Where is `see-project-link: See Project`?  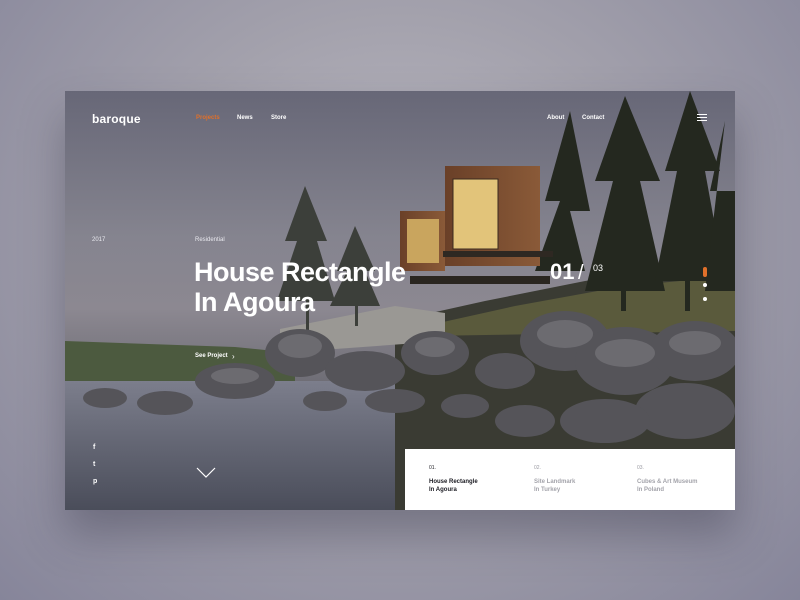
see-project-link: See Project is located at coordinates (211, 356).